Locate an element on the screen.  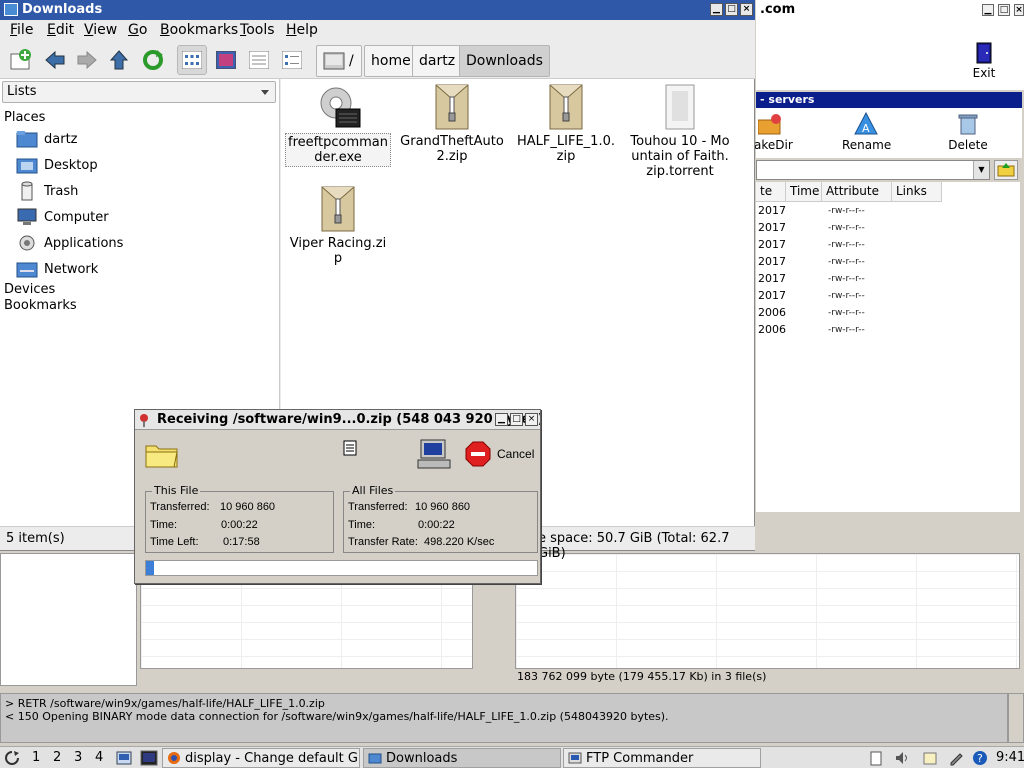
menu-edit: Edit is located at coordinates (60, 30).